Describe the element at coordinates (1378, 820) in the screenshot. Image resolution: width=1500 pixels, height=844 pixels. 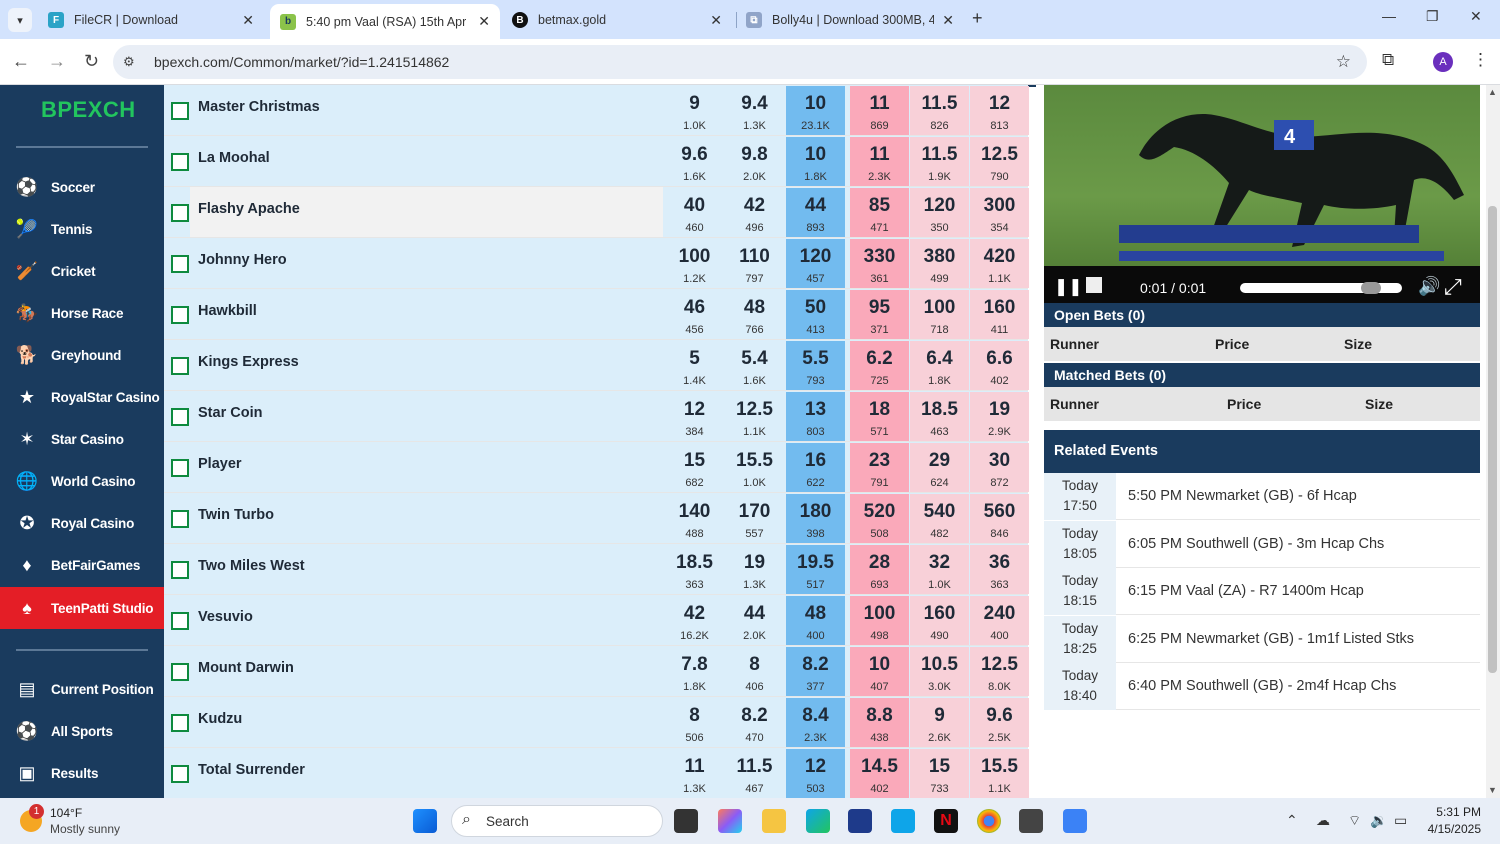
I see `speaker-icon: 🔉` at that location.